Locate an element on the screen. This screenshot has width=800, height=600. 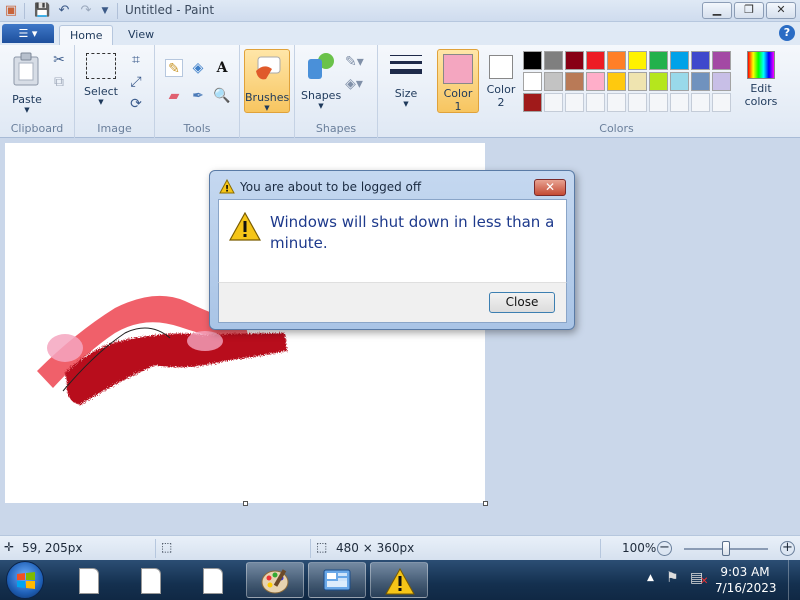
resize-icon: ⤢ is located at coordinates (136, 82).